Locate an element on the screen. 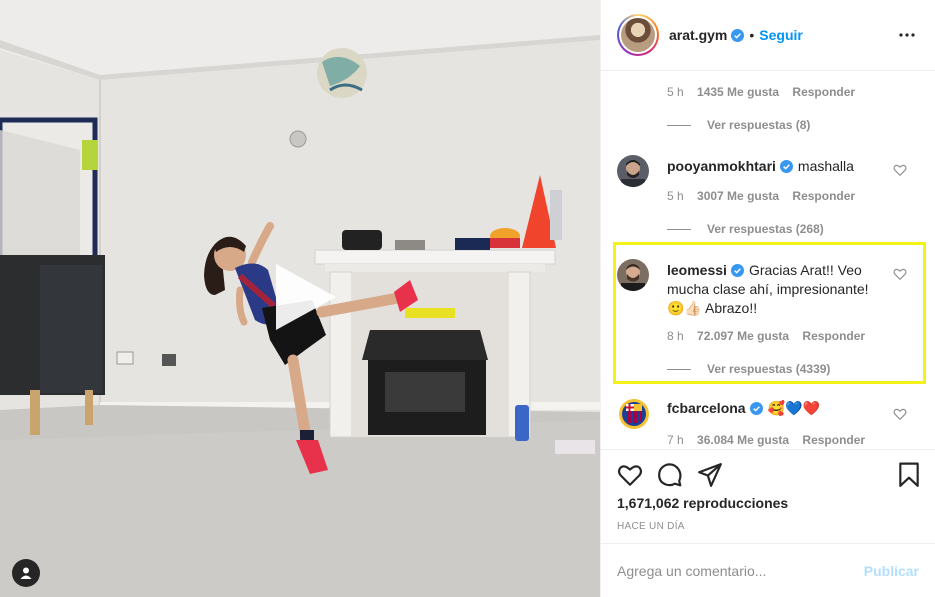  comment-body: pooyanmokhtari mashalla is located at coordinates (774, 166).